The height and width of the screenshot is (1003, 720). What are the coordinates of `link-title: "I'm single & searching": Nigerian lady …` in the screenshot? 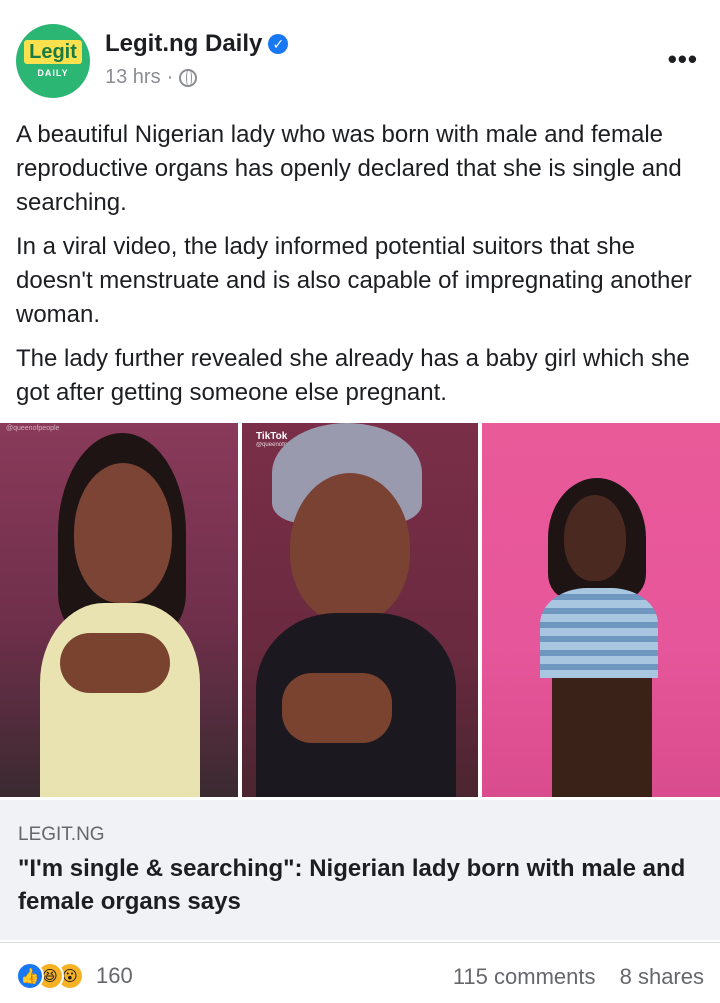 It's located at (363, 885).